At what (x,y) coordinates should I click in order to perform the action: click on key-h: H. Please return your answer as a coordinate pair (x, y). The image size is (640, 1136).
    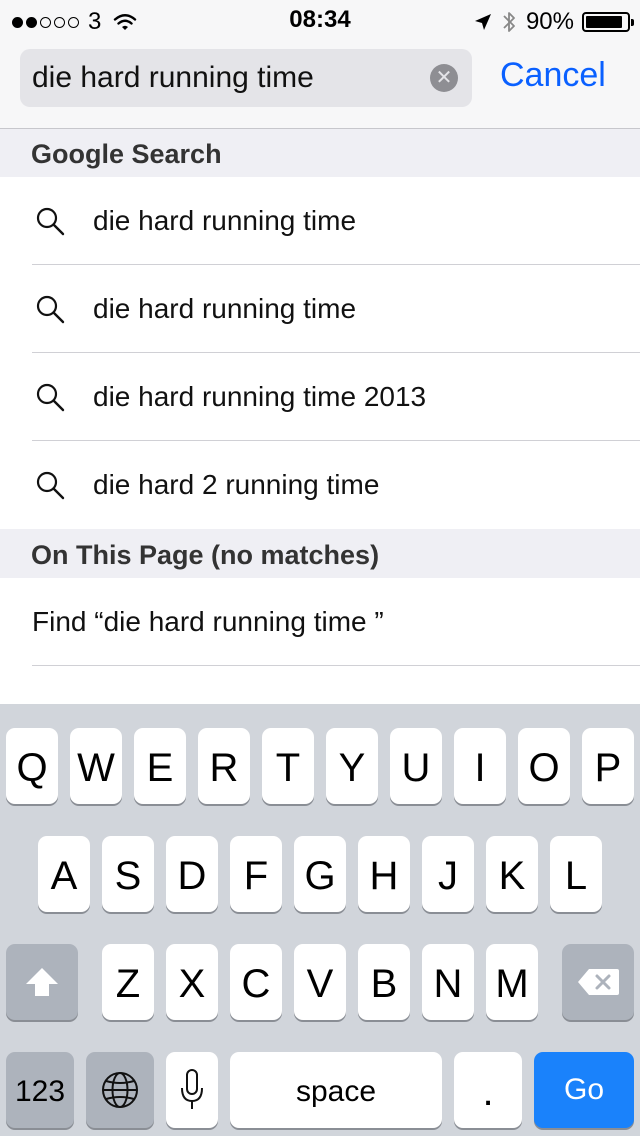
    Looking at the image, I should click on (384, 874).